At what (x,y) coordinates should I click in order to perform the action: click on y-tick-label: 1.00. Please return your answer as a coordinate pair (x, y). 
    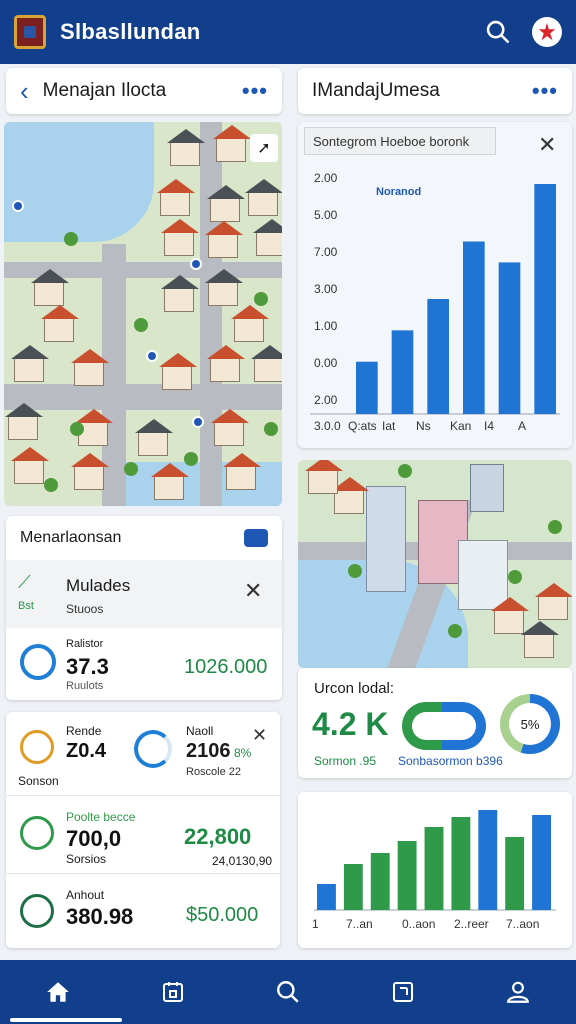
    Looking at the image, I should click on (326, 326).